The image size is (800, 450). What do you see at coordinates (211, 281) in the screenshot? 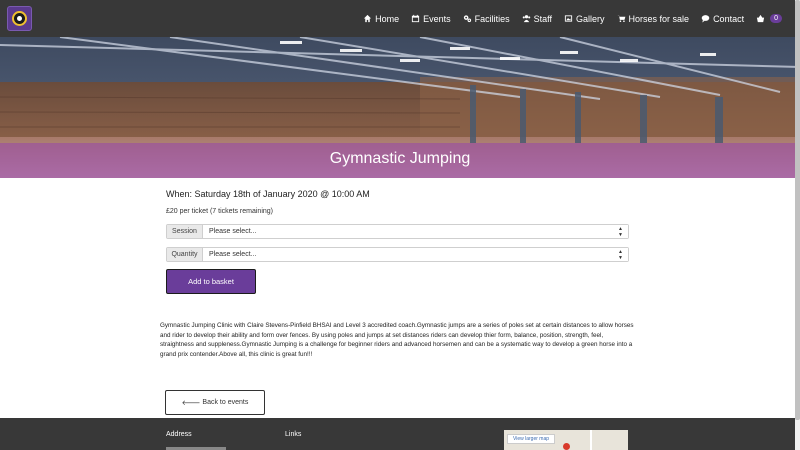
I see `add-to-basket-button: Add to basket` at bounding box center [211, 281].